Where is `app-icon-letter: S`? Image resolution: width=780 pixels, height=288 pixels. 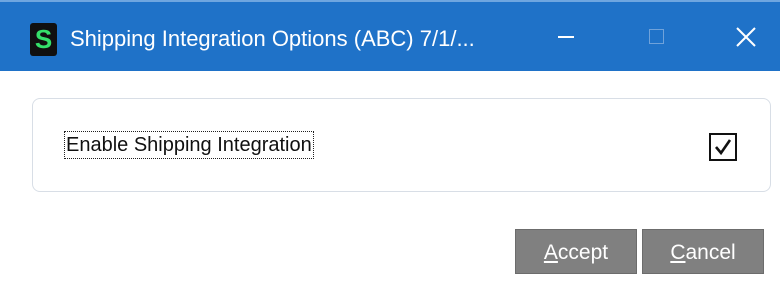 app-icon-letter: S is located at coordinates (43, 39).